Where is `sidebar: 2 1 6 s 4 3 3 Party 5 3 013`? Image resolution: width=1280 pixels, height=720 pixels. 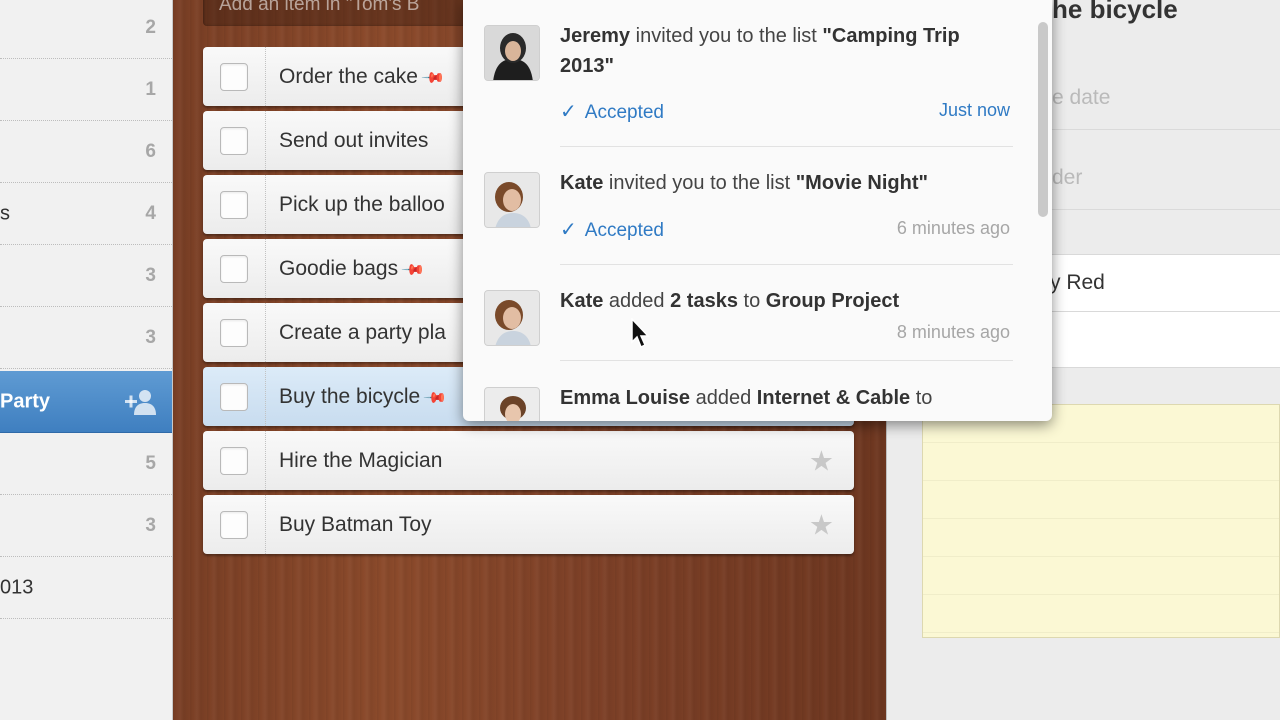 sidebar: 2 1 6 s 4 3 3 Party 5 3 013 is located at coordinates (86, 360).